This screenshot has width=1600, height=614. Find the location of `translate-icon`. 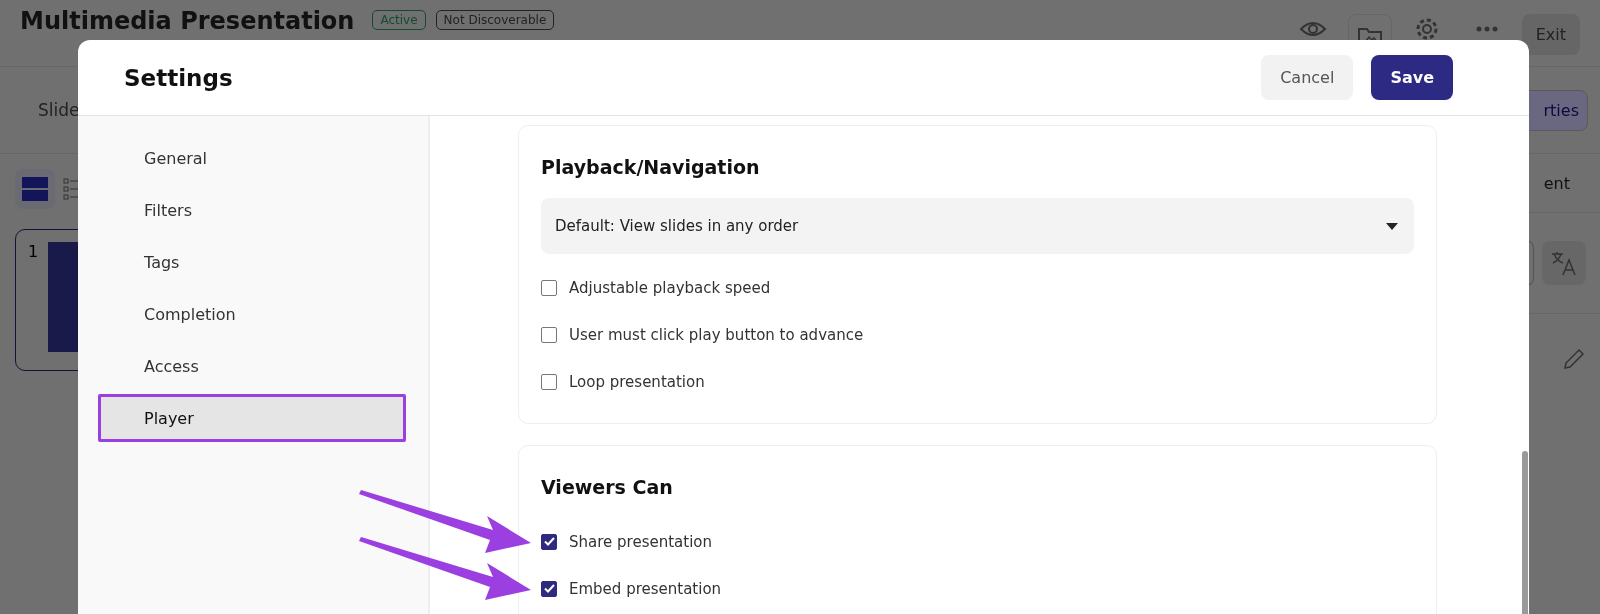

translate-icon is located at coordinates (1564, 263).